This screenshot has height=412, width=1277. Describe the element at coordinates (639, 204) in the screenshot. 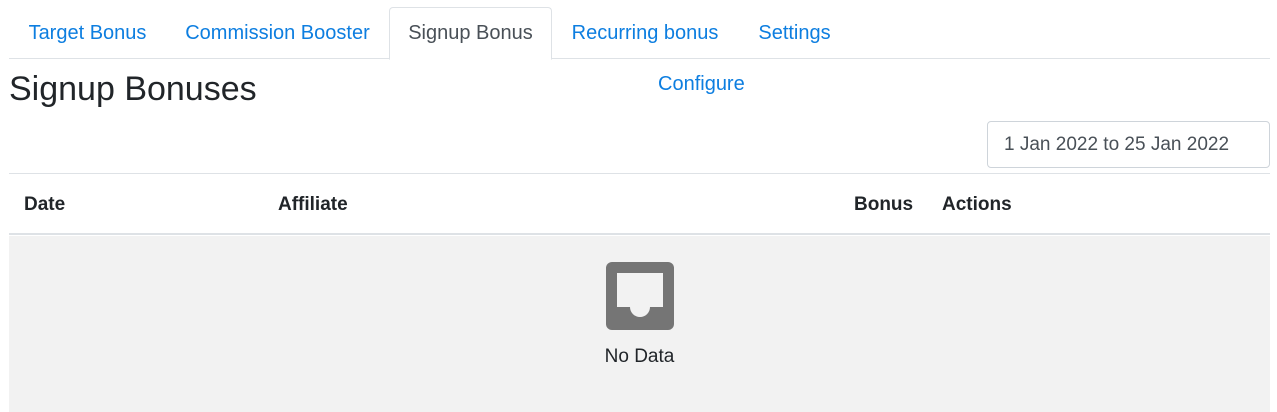

I see `table-header: Date Affiliate Bonus Actions` at that location.